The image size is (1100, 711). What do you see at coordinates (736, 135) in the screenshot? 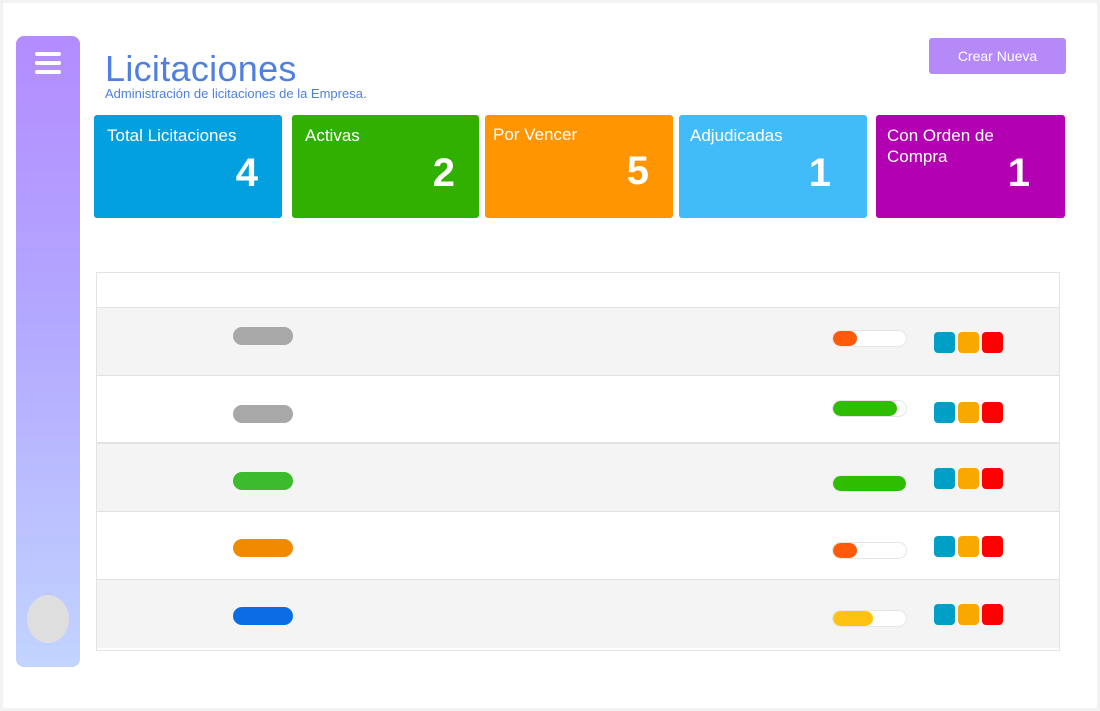
I see `card-label: Adjudicadas` at bounding box center [736, 135].